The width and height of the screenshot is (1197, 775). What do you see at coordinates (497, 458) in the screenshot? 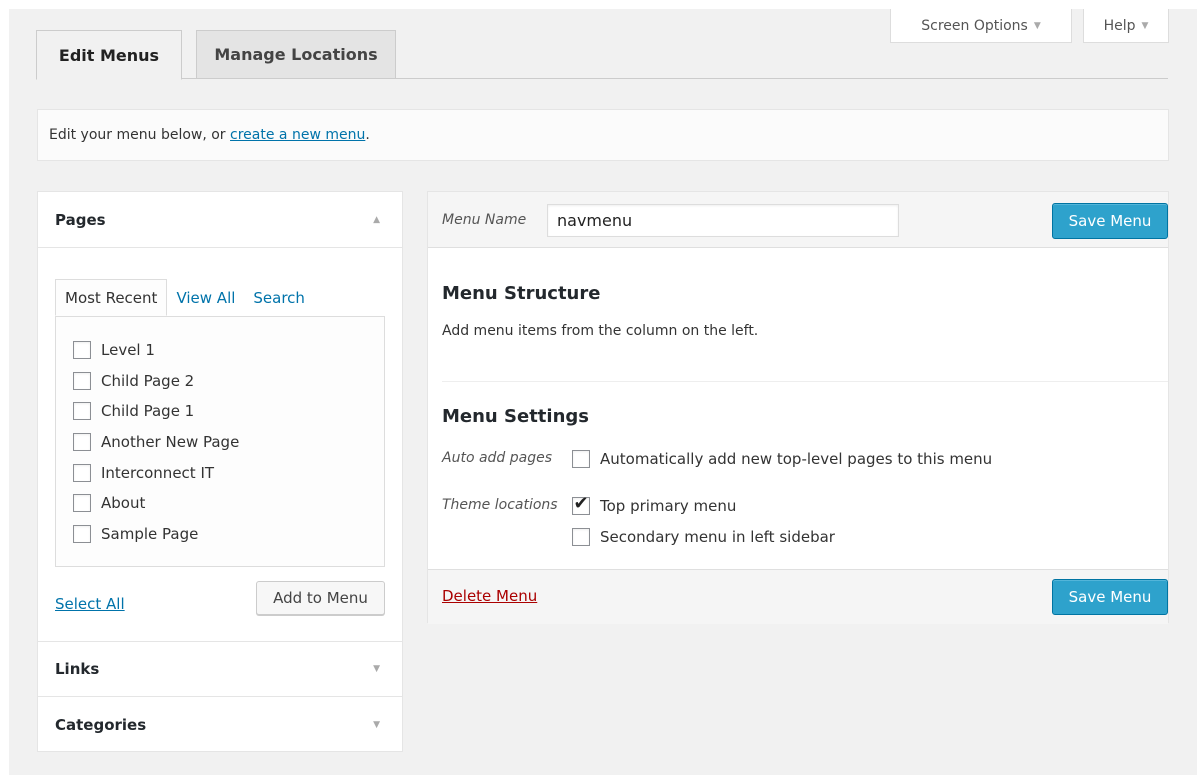
I see `auto-add-pages-label: Auto add pages` at bounding box center [497, 458].